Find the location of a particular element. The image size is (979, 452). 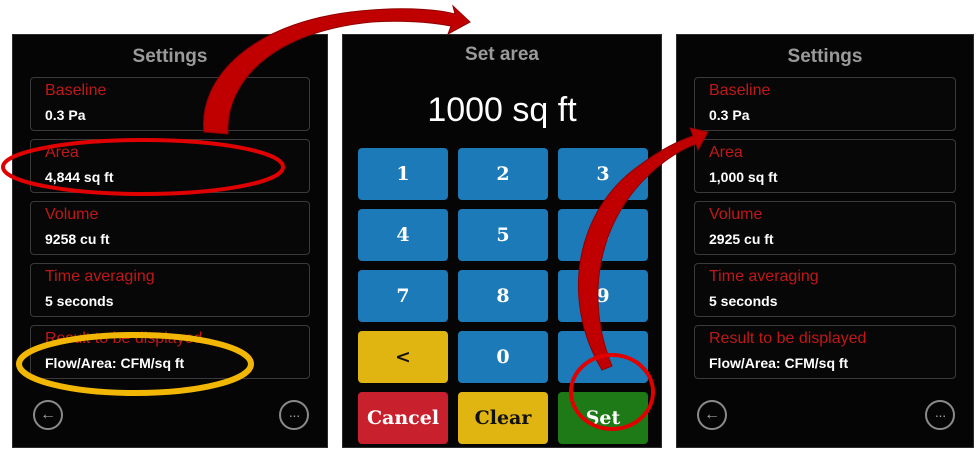

clear-button: Clear is located at coordinates (503, 418).